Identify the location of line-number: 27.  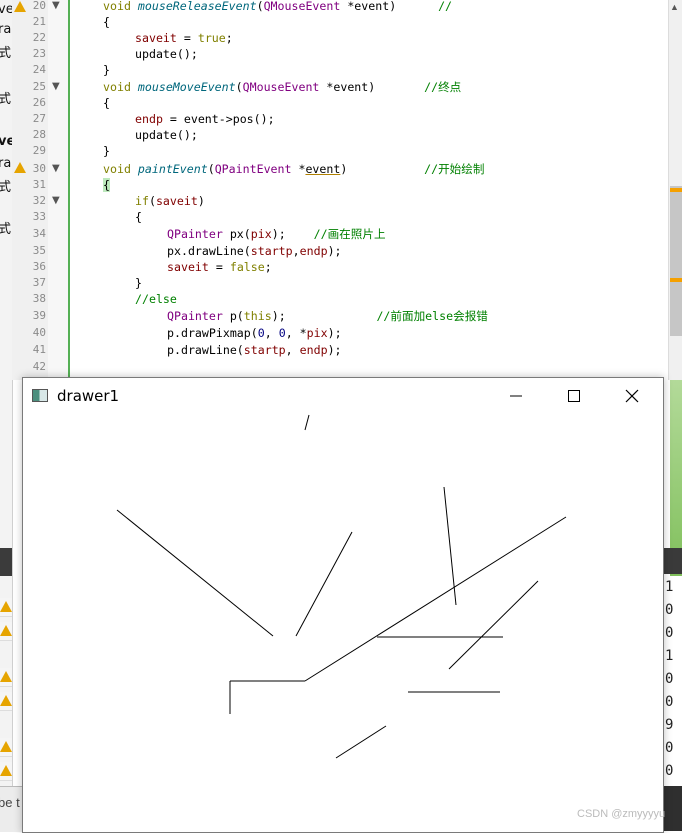
(39, 118).